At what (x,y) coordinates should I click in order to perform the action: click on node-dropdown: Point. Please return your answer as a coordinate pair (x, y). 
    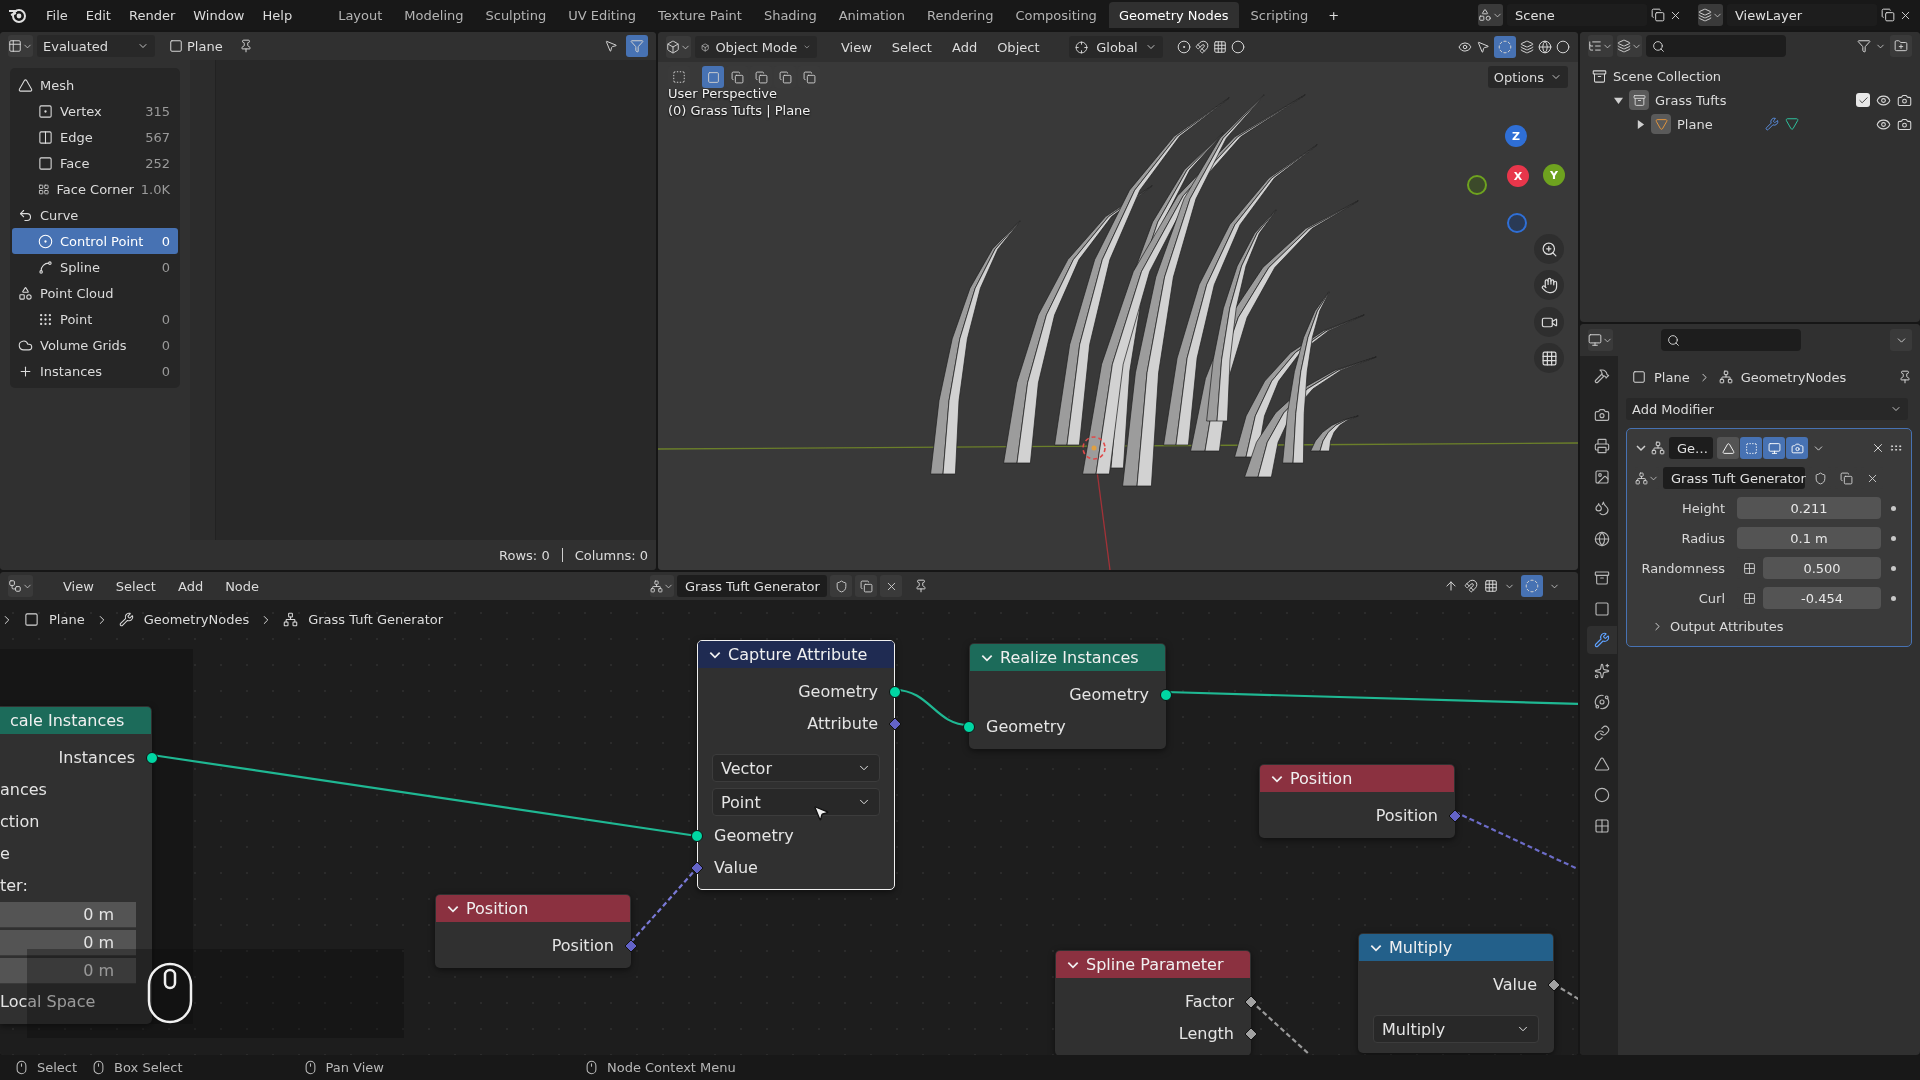
    Looking at the image, I should click on (796, 802).